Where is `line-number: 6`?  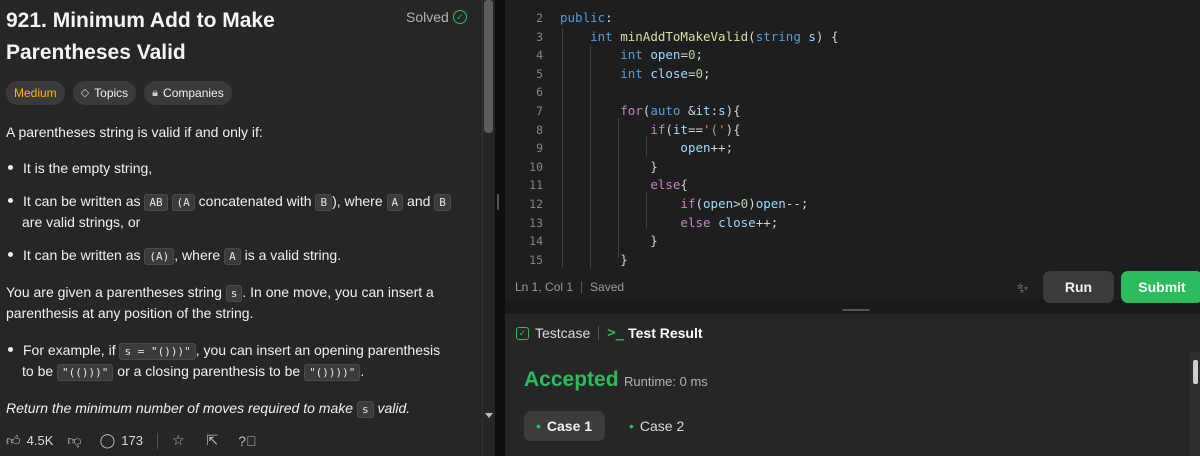 line-number: 6 is located at coordinates (539, 92).